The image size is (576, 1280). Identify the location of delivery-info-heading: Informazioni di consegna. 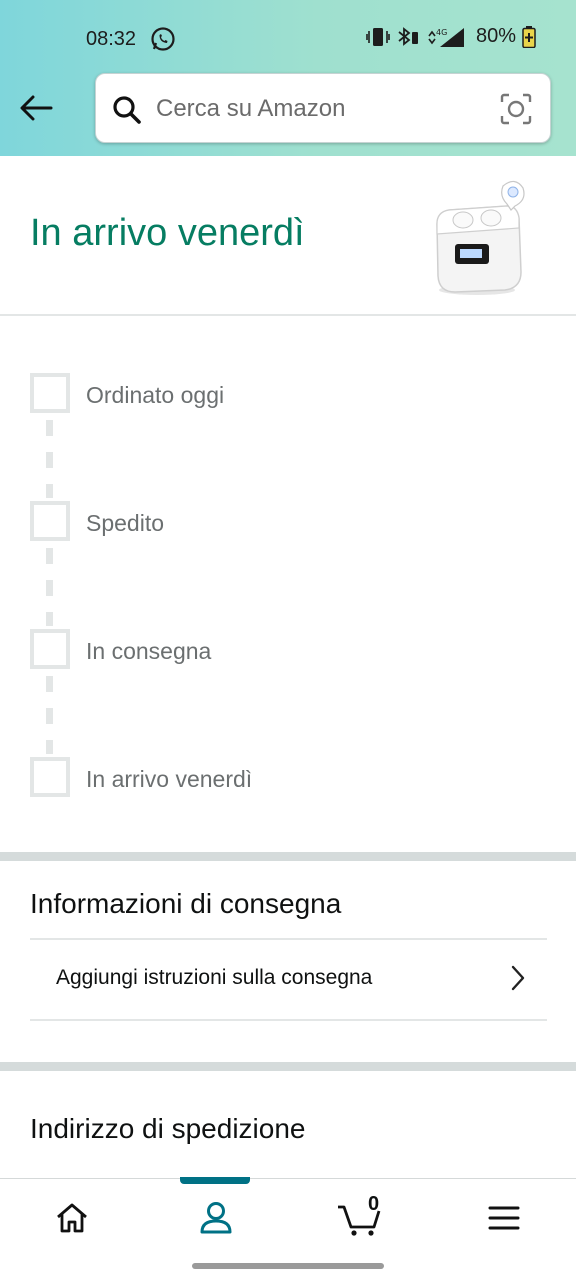
(186, 903).